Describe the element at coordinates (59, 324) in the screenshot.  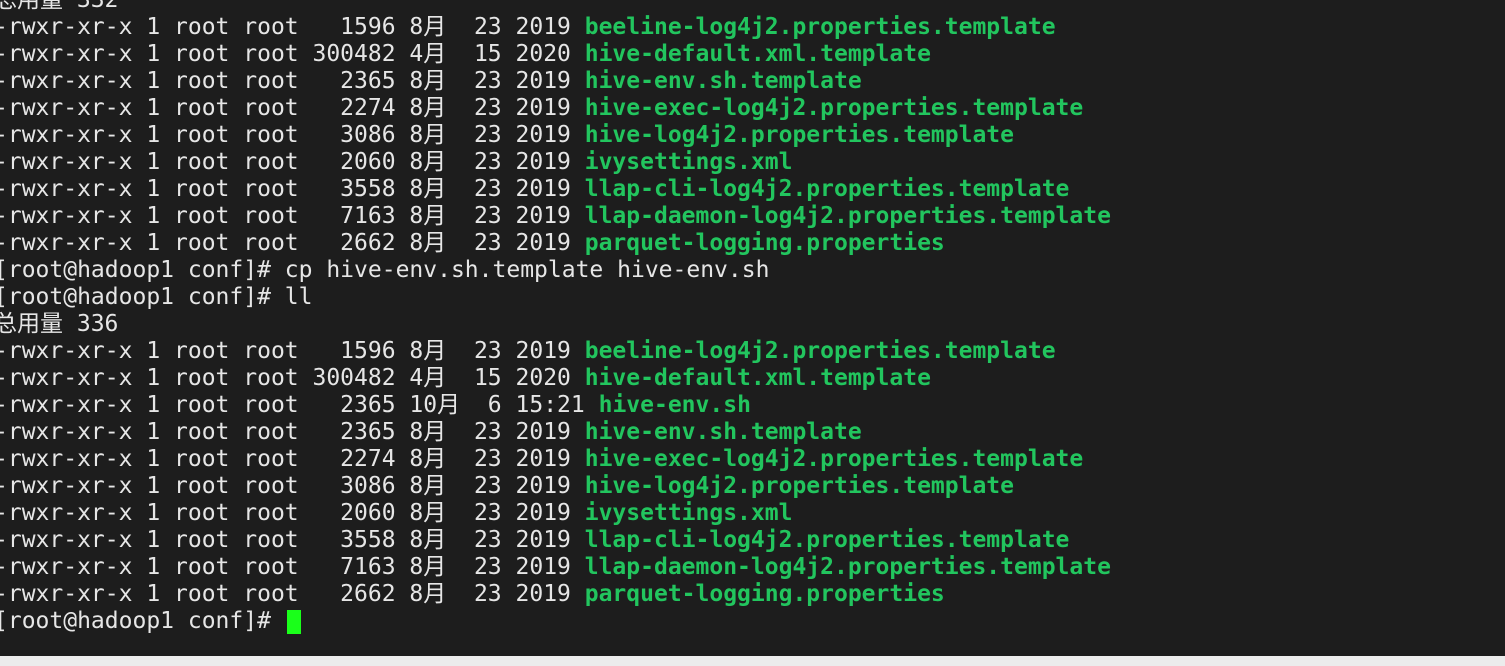
I see `terminal-text-line: 总用量 336` at that location.